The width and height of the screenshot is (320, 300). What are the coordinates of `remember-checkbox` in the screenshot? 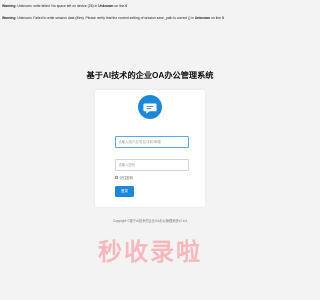 It's located at (117, 177).